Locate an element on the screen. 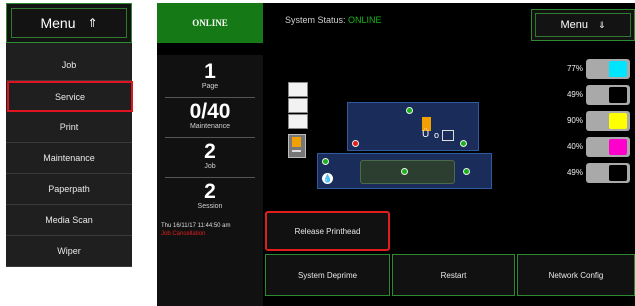 This screenshot has width=635, height=306. system-status-label: System Status: is located at coordinates (315, 20).